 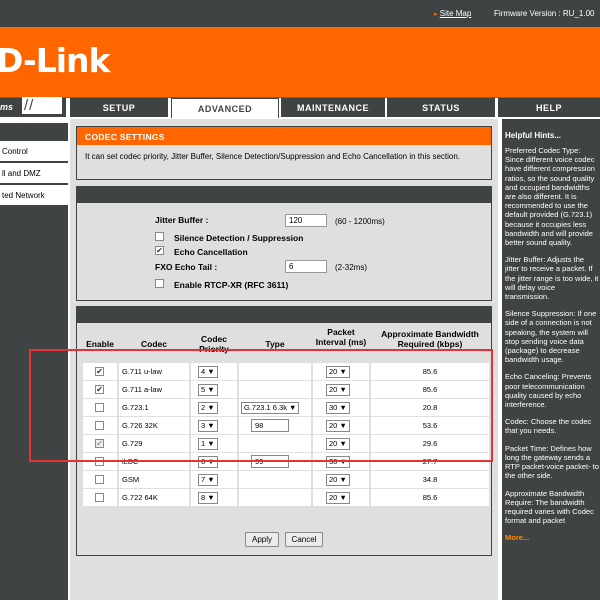 I want to click on fxo-echo-tail-input: 6, so click(x=306, y=266).